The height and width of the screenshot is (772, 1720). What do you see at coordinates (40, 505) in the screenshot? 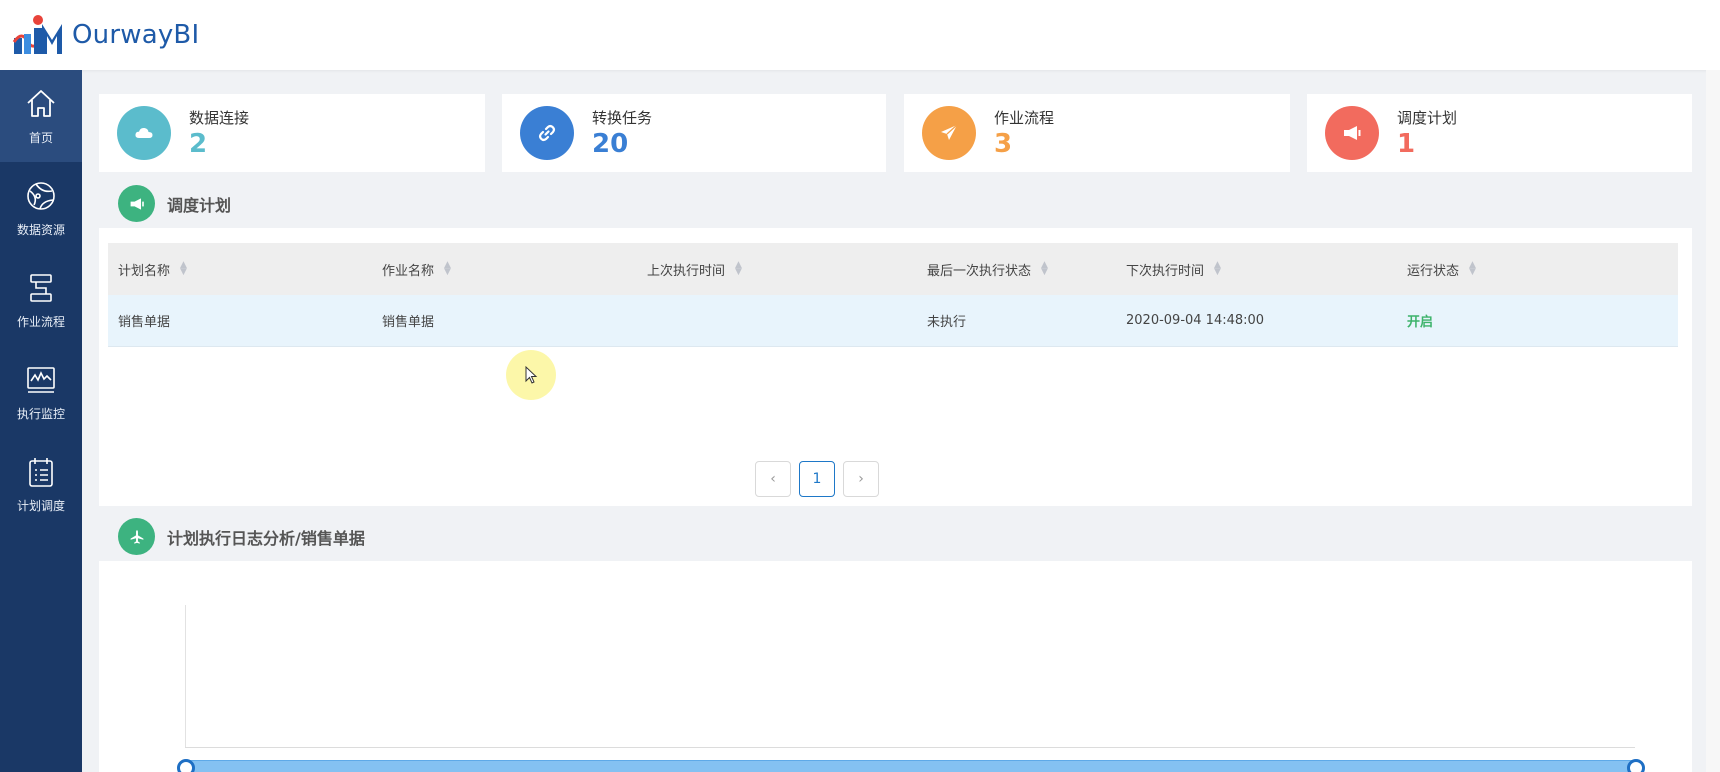
I see `sidebar-item-label: 计划调度` at bounding box center [40, 505].